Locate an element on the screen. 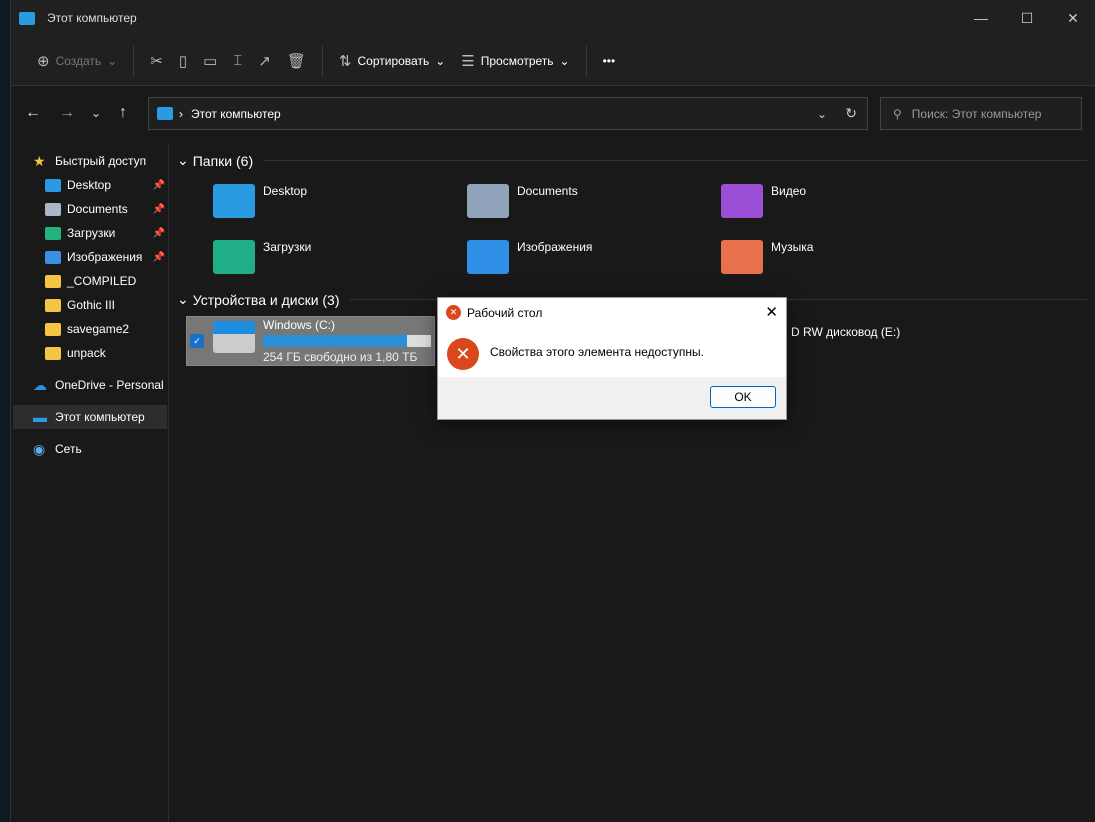  drive-usage-bar is located at coordinates (347, 341).